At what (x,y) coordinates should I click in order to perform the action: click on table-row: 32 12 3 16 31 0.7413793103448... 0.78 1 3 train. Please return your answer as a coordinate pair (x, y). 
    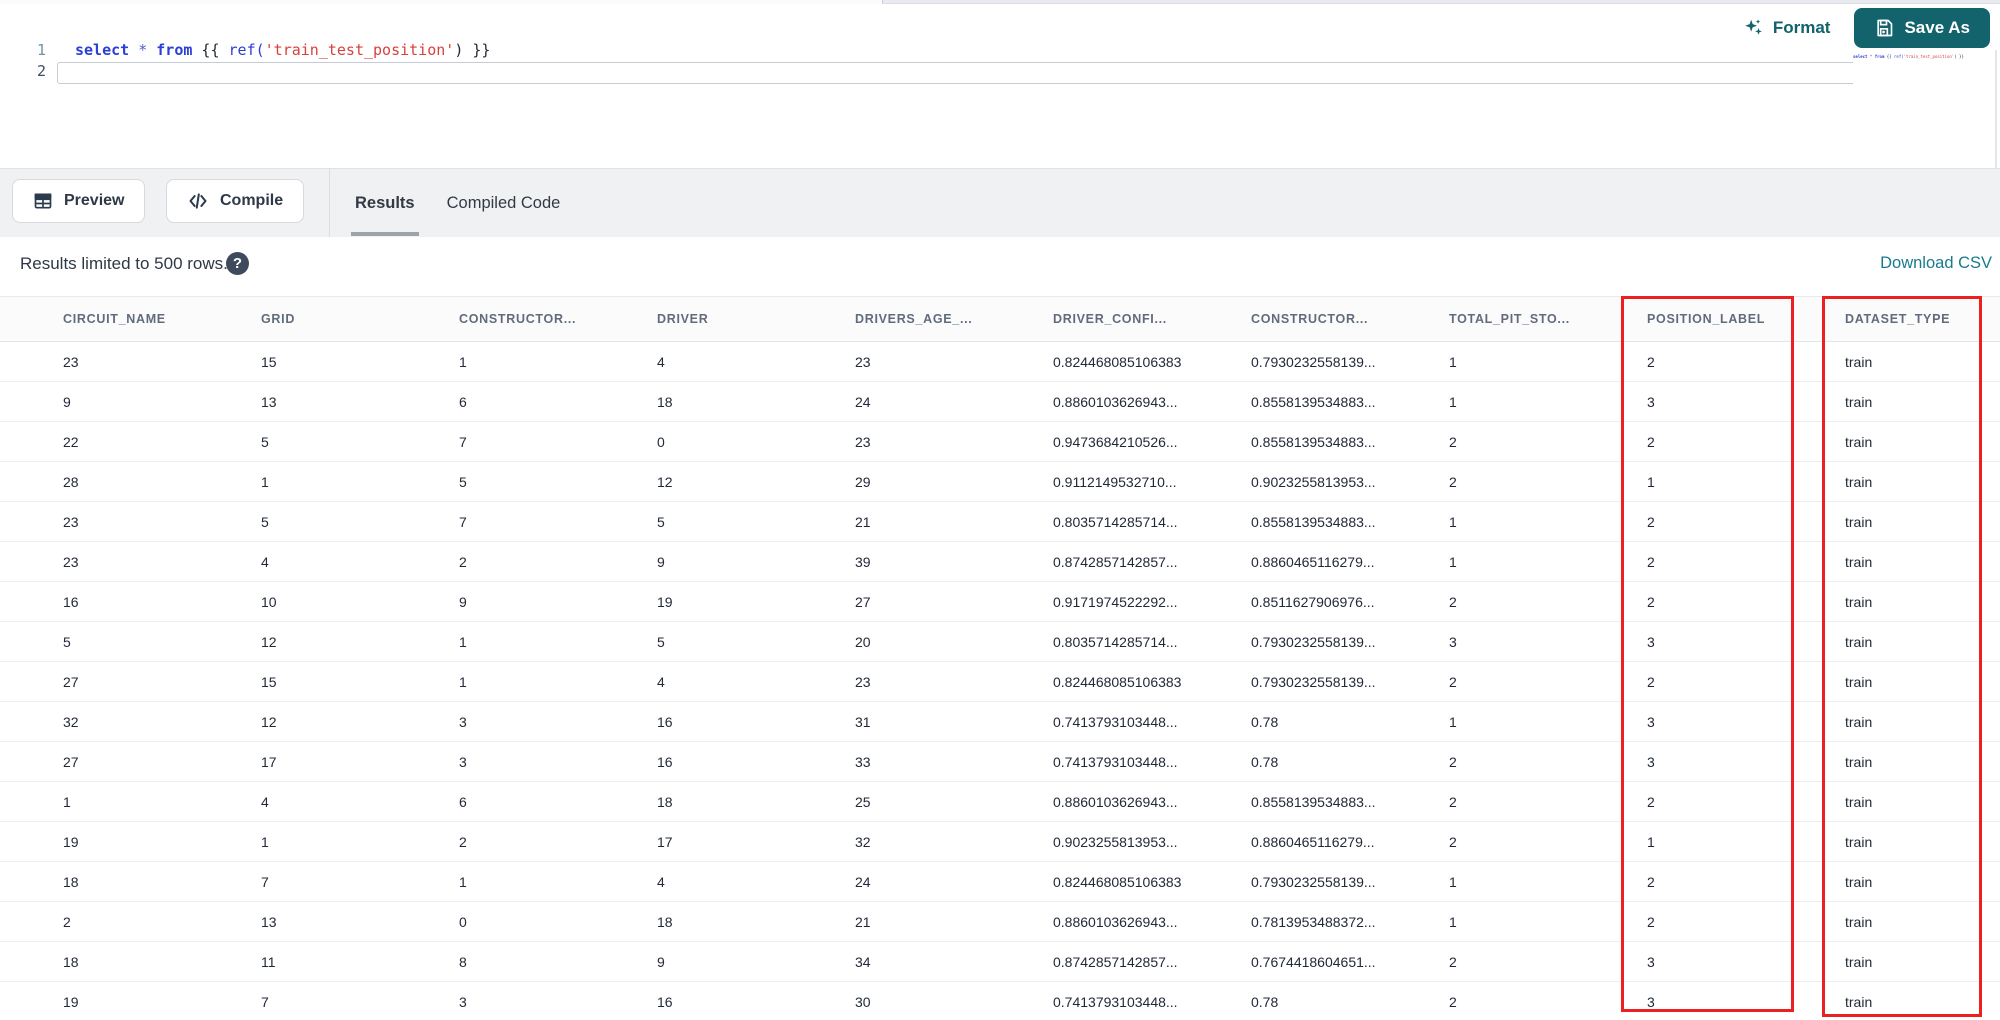
    Looking at the image, I should click on (1000, 722).